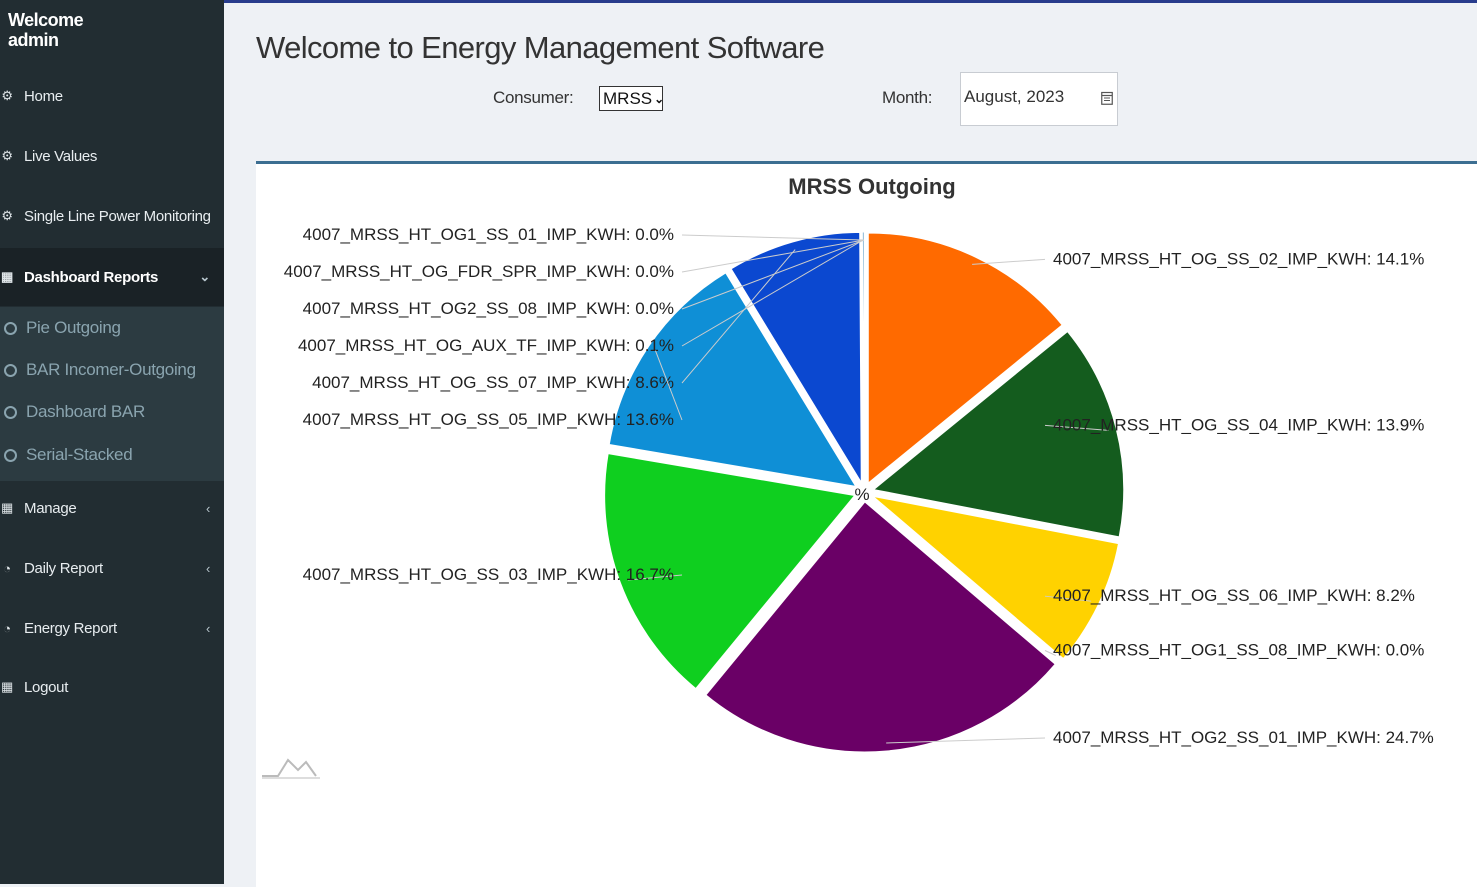 The width and height of the screenshot is (1477, 887). Describe the element at coordinates (63, 568) in the screenshot. I see `sidebar-item-label: Daily Report` at that location.